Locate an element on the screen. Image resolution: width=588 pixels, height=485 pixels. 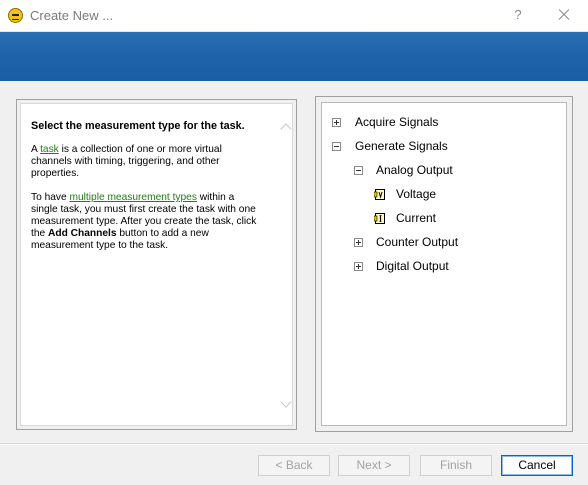
tree-item-label: Digital Output is located at coordinates (412, 266).